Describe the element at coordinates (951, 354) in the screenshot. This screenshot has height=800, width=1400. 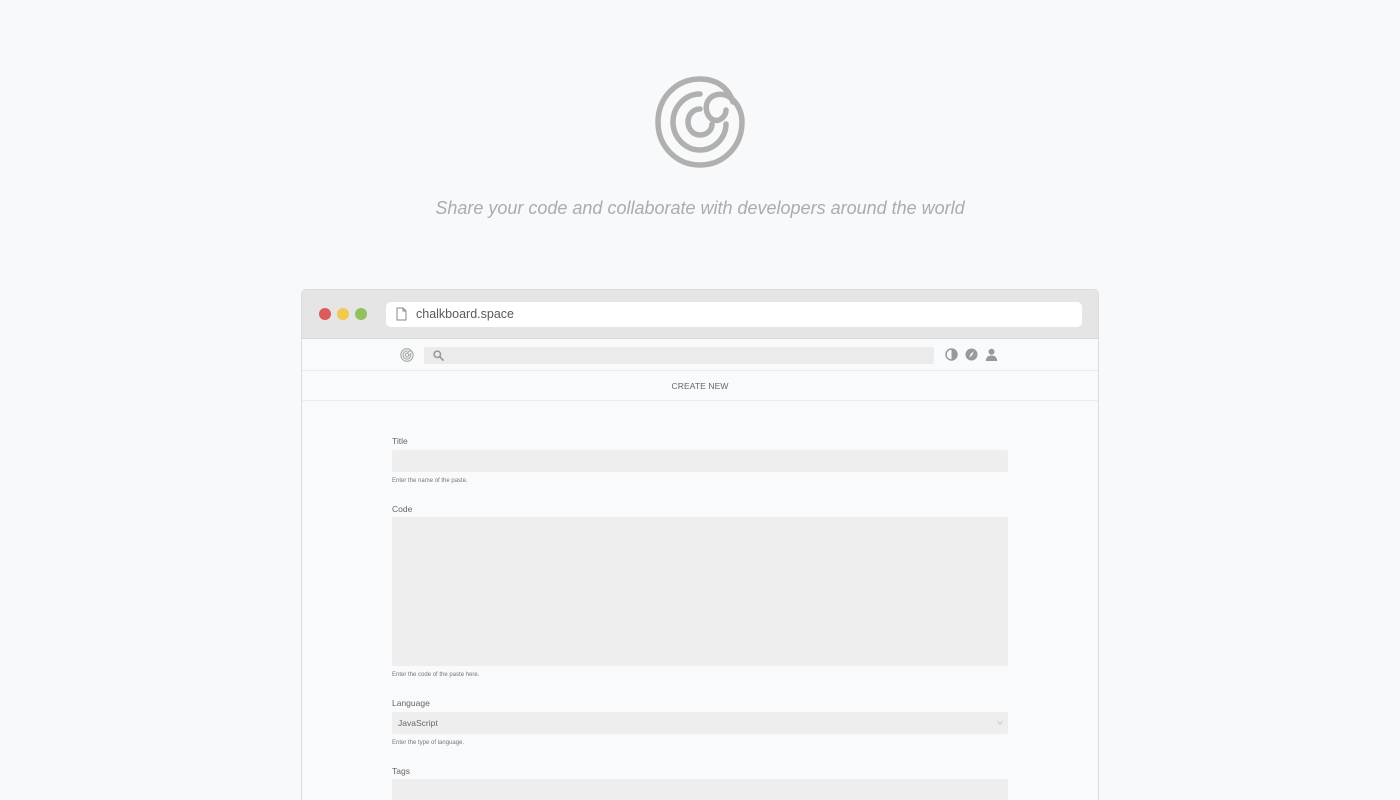
I see `contrast-icon` at that location.